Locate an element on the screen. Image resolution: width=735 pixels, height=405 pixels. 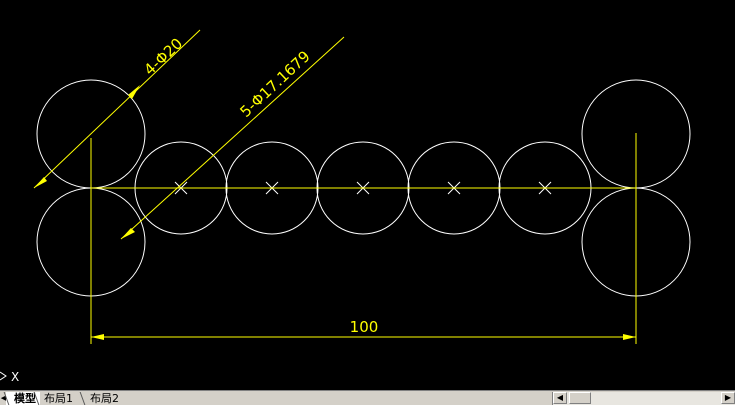
layout-tab-bar: ◀ 模型 布局1 布局2 ◀ ▶ is located at coordinates (367, 397).